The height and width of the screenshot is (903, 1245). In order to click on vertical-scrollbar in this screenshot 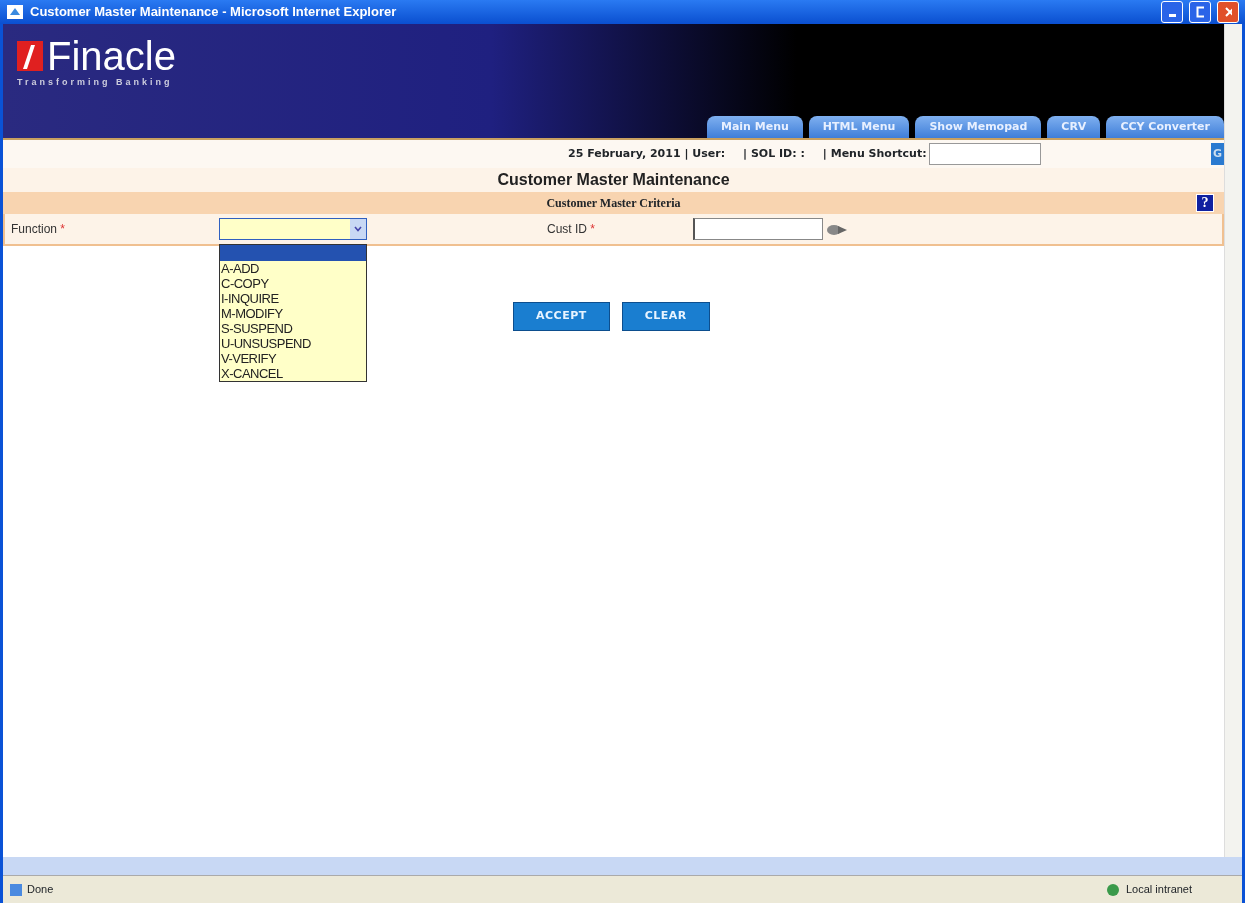, I will do `click(1233, 440)`.